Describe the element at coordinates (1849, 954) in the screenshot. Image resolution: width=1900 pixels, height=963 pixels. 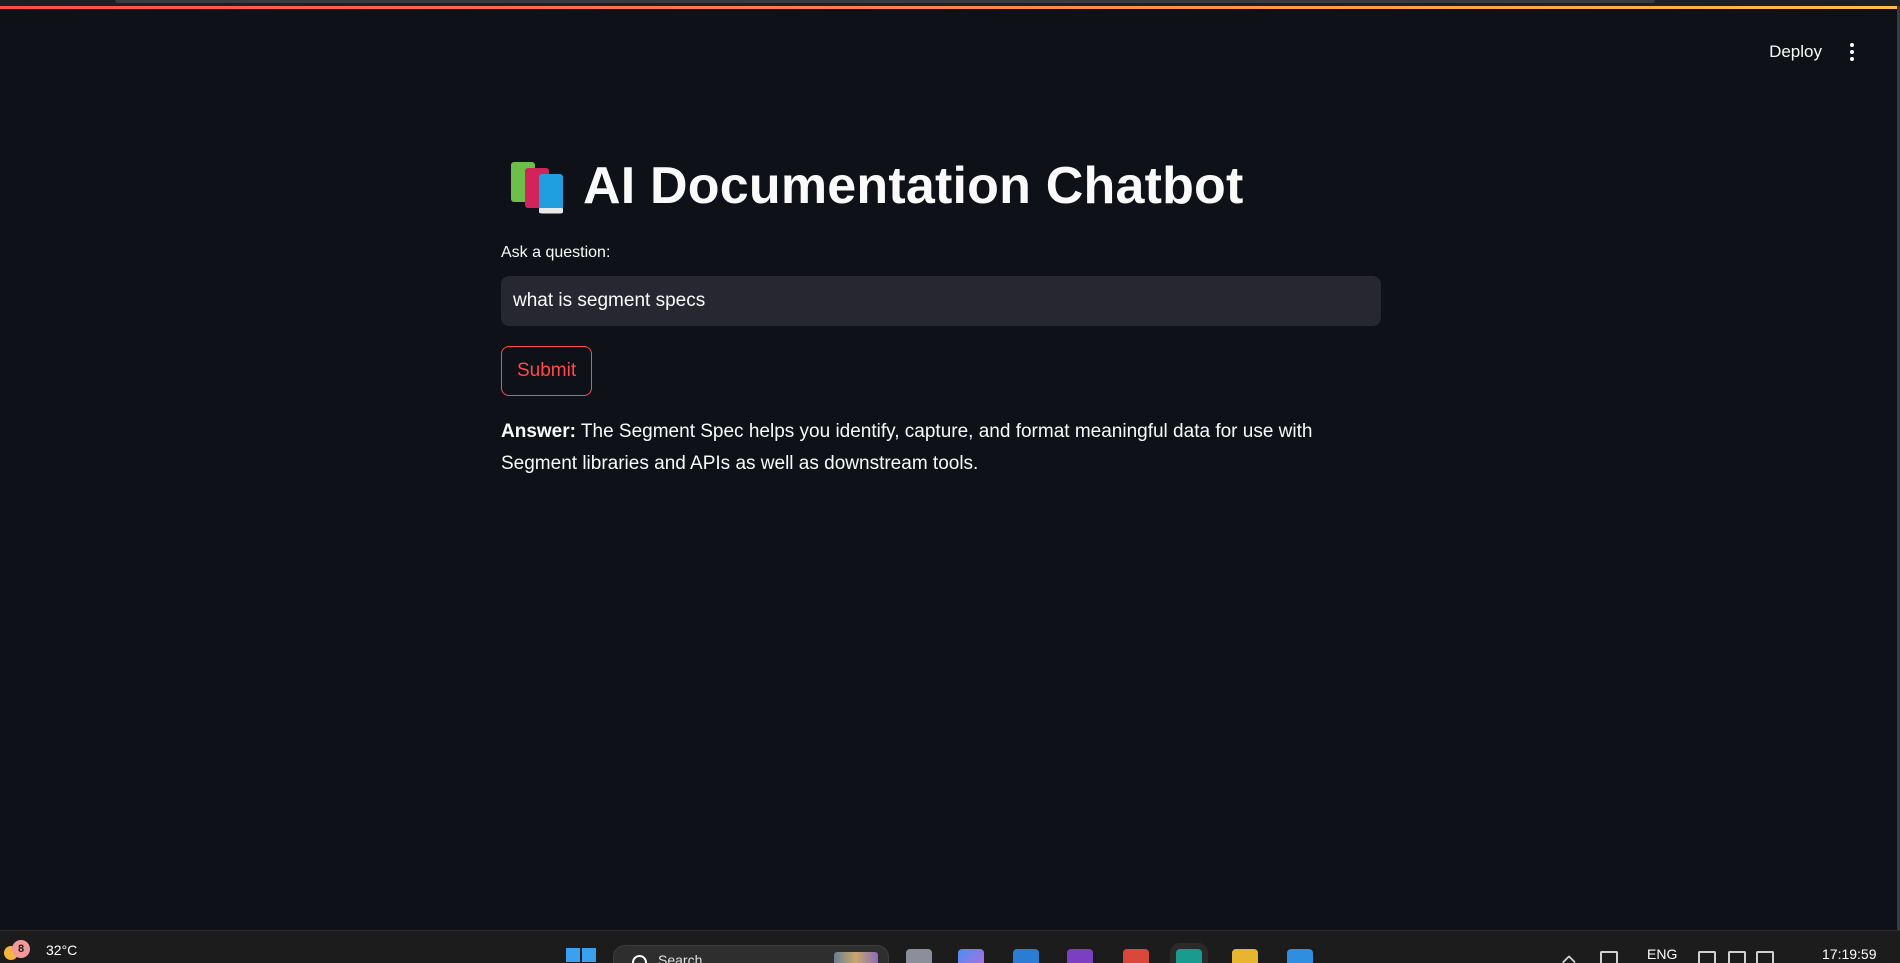
I see `system-clock: 17:19:59` at that location.